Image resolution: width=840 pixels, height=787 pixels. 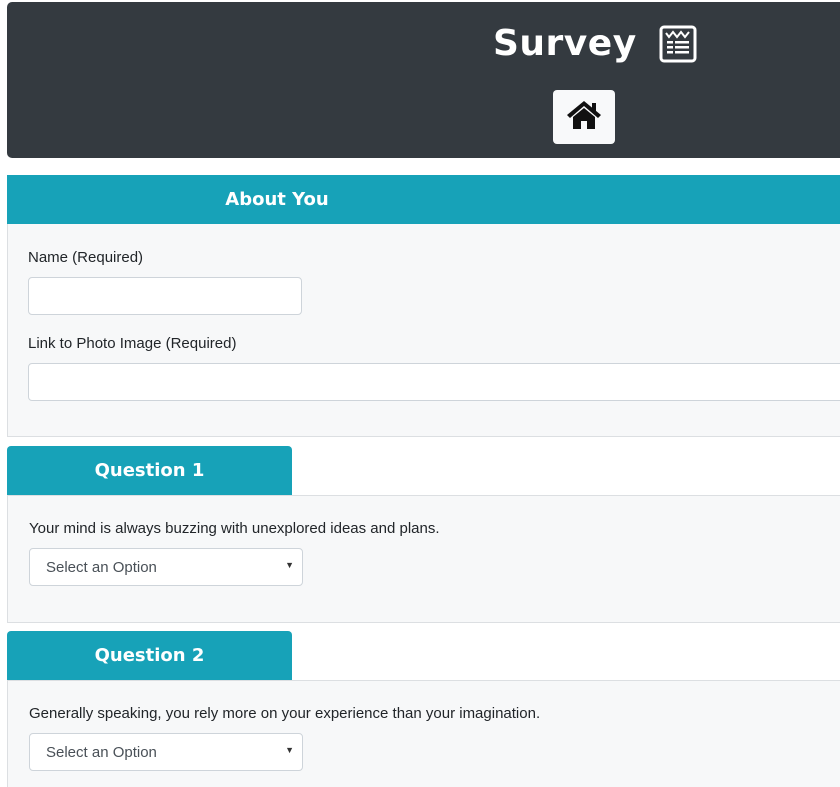 What do you see at coordinates (423, 199) in the screenshot?
I see `about-you-heading: About You` at bounding box center [423, 199].